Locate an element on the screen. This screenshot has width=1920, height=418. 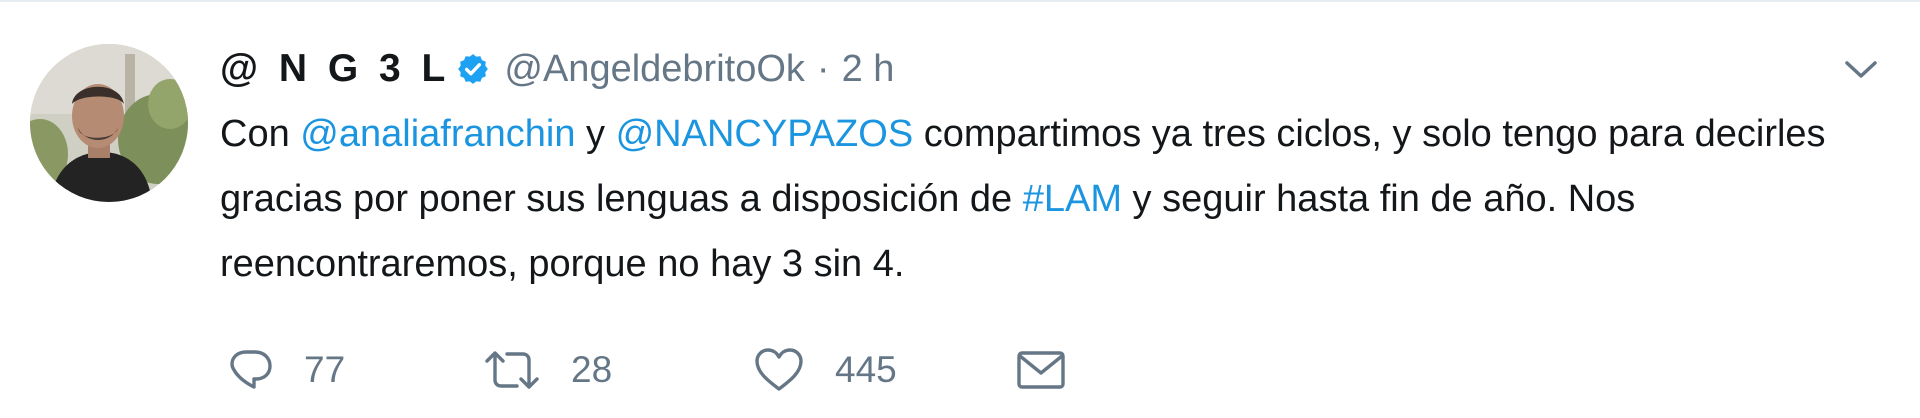
timestamp: 2 h is located at coordinates (868, 69).